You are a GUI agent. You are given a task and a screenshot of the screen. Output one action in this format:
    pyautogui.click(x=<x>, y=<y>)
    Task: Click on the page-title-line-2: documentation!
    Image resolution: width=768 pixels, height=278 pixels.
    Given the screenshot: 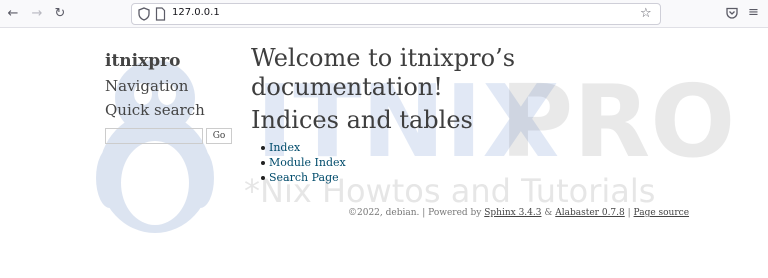 What is the action you would take?
    pyautogui.click(x=347, y=87)
    